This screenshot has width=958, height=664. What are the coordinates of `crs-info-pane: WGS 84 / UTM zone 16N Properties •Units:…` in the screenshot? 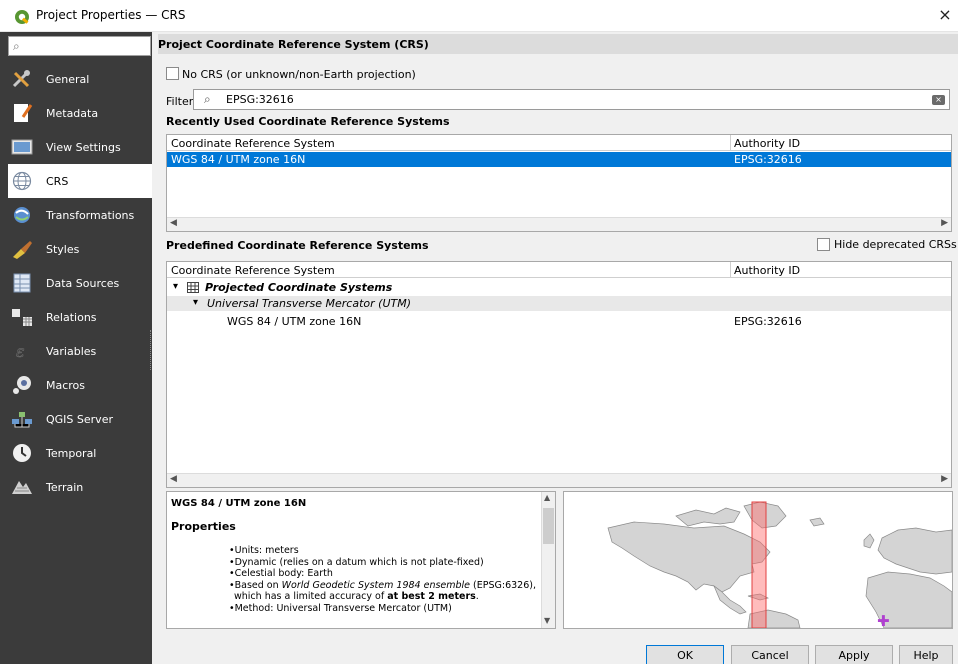 It's located at (361, 560).